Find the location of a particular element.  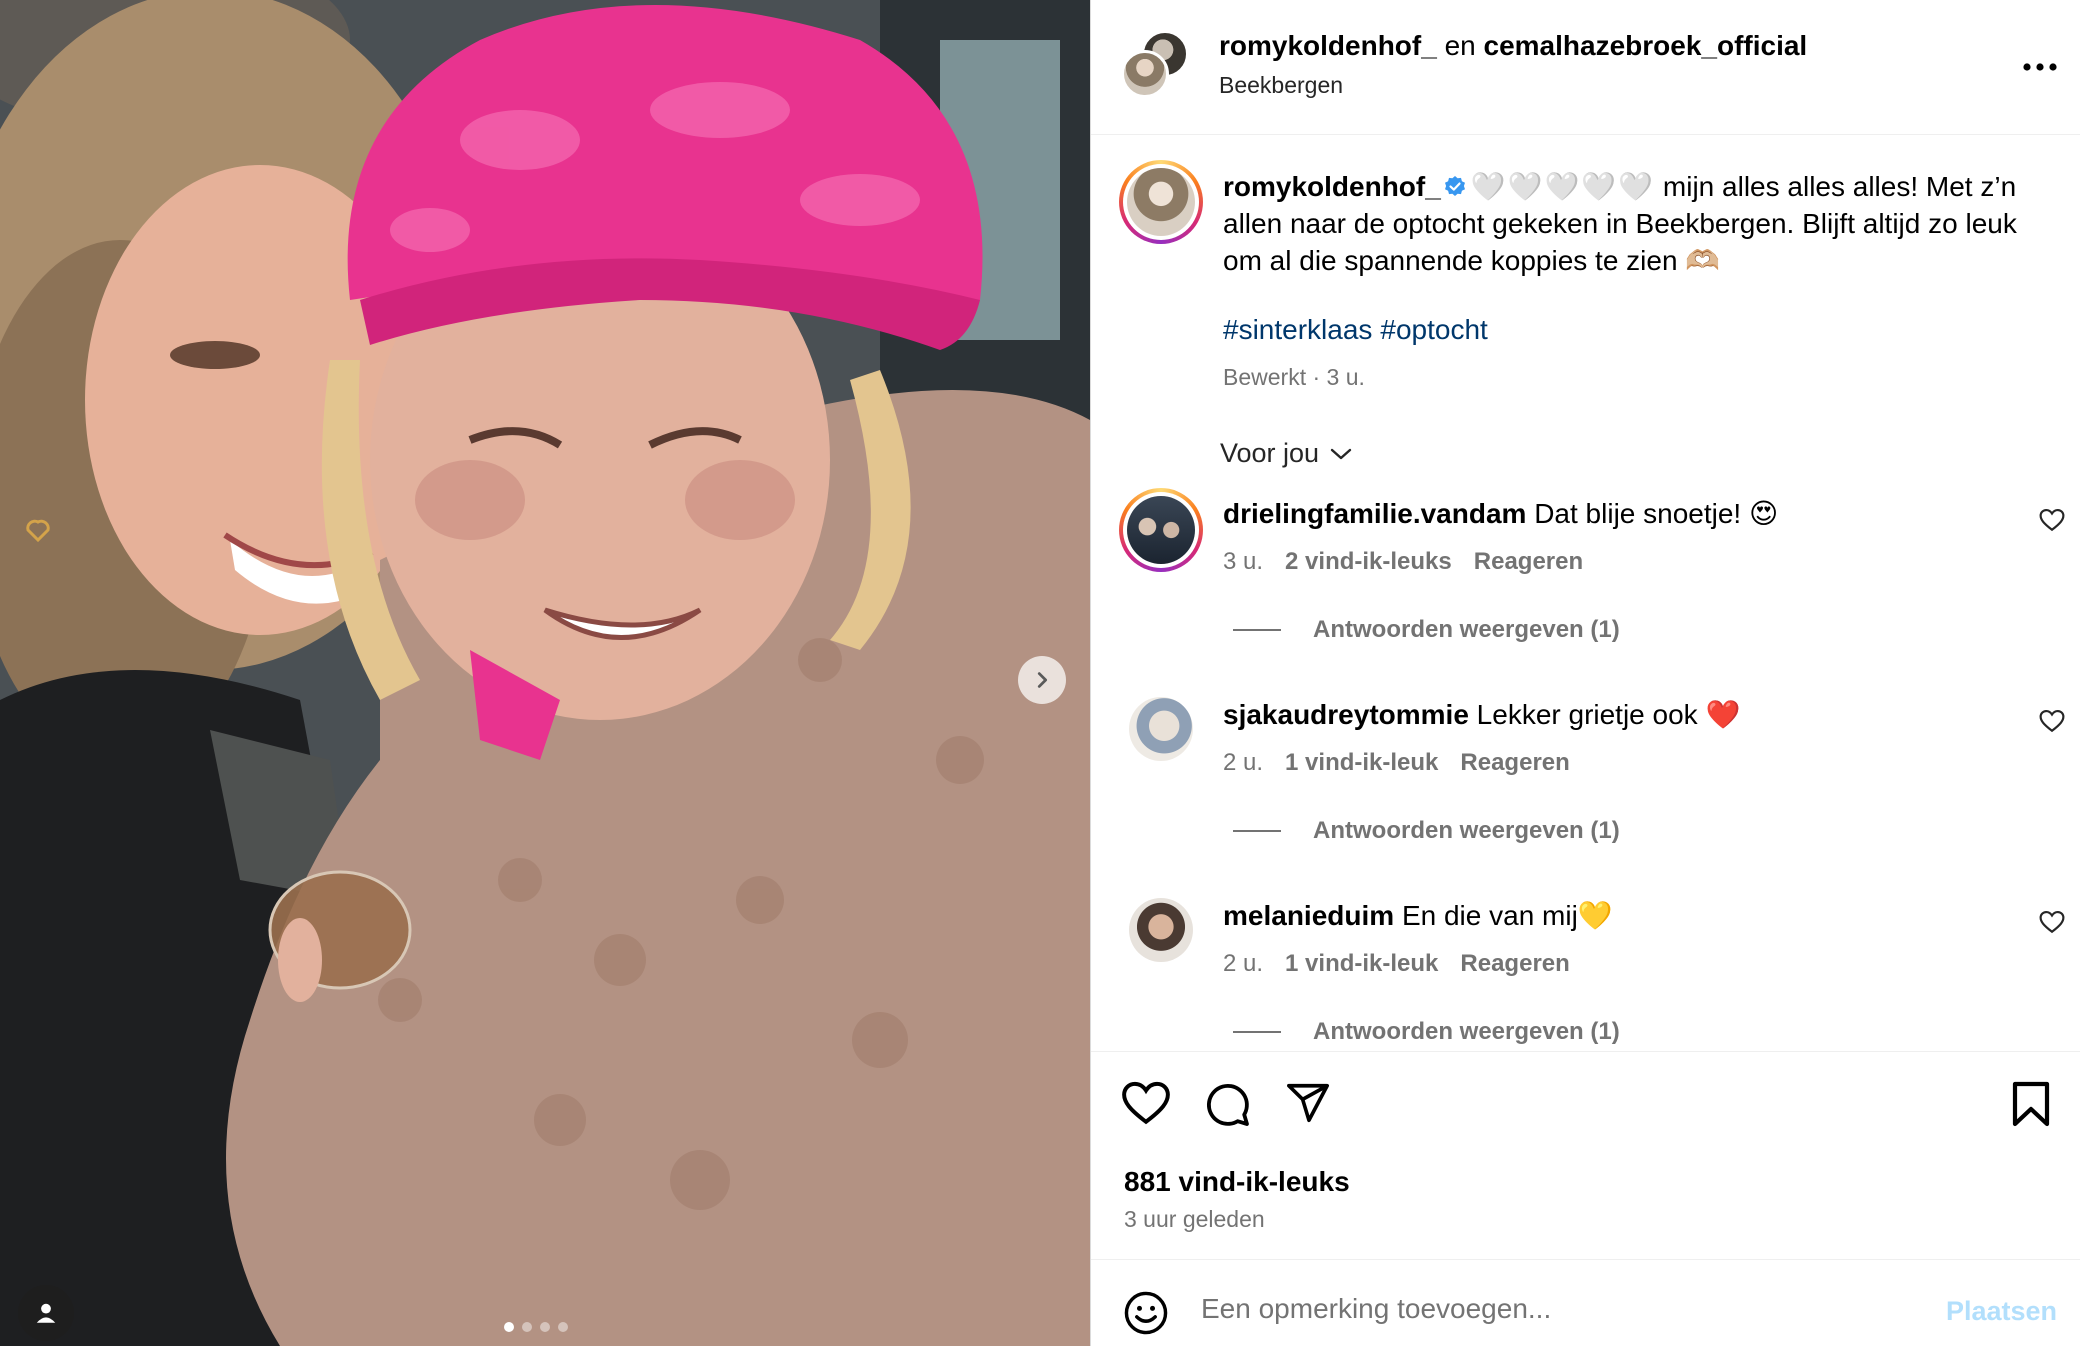

comment-username: melanieduim is located at coordinates (1308, 915).